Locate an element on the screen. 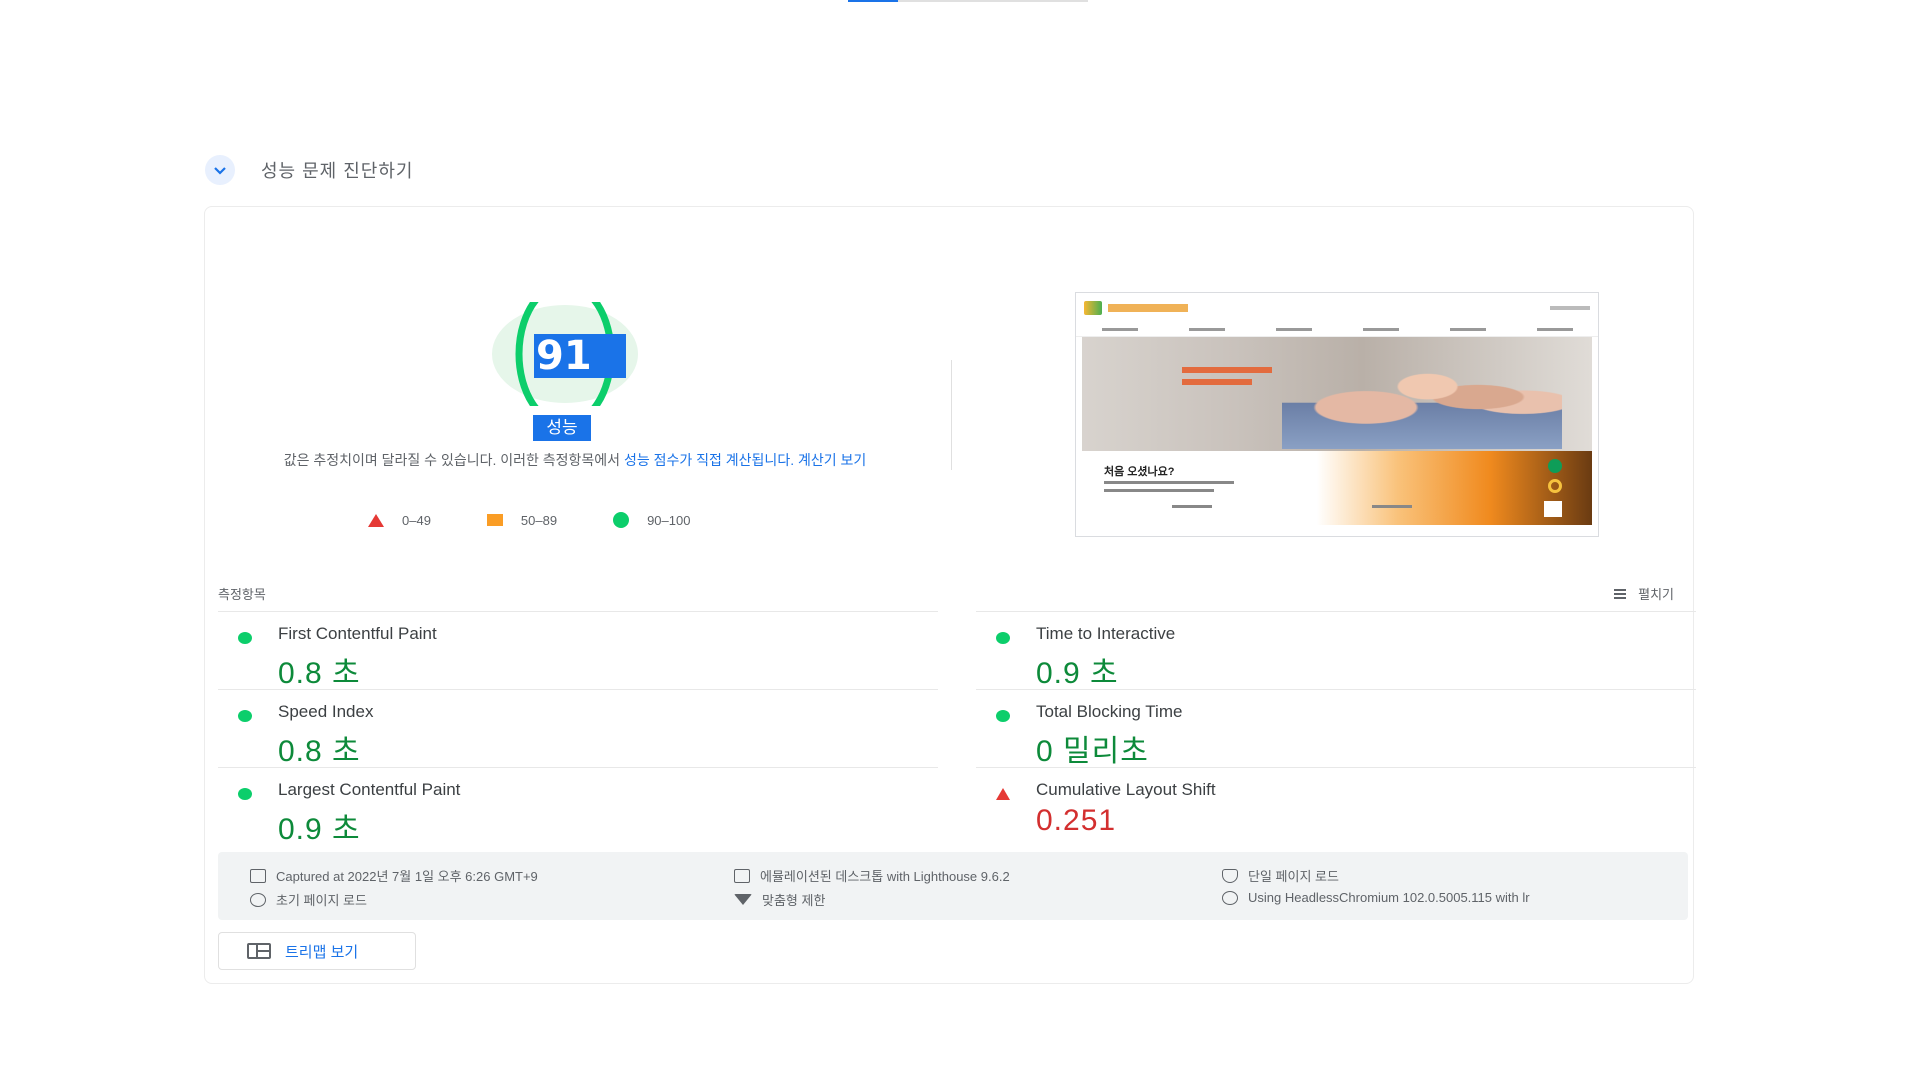  phone-icon is located at coordinates (1555, 466).